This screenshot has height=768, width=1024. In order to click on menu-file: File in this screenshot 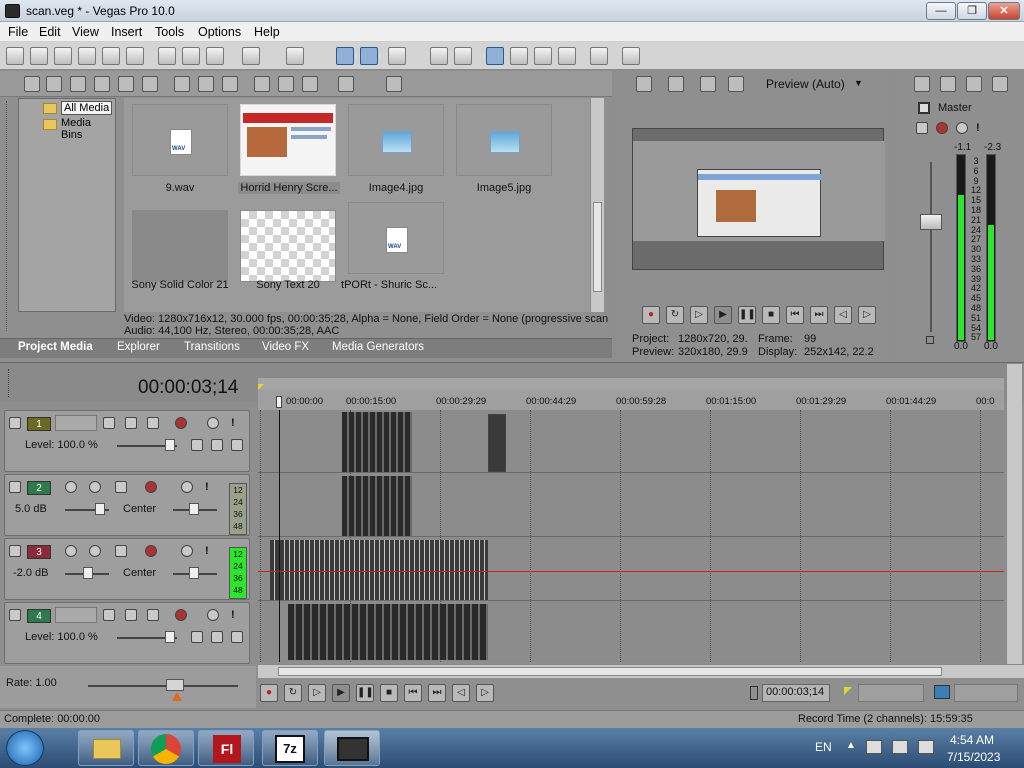, I will do `click(18, 32)`.